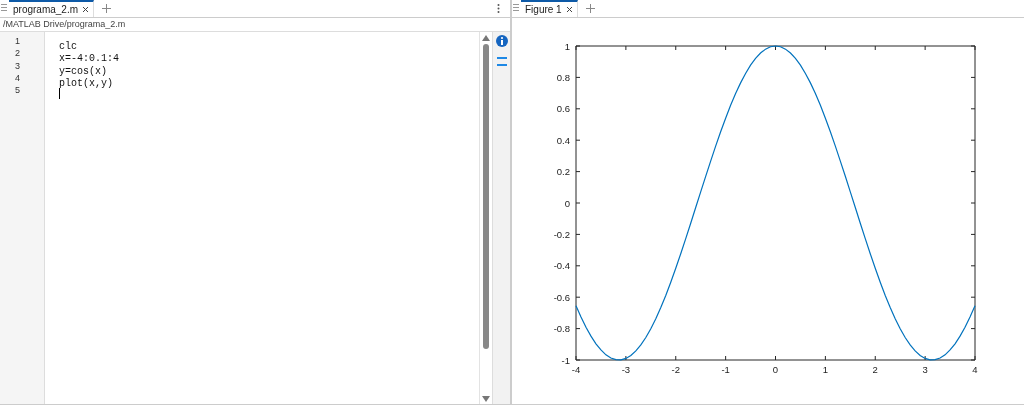 The image size is (1024, 407). I want to click on y-tick-label: -0.2, so click(561, 234).